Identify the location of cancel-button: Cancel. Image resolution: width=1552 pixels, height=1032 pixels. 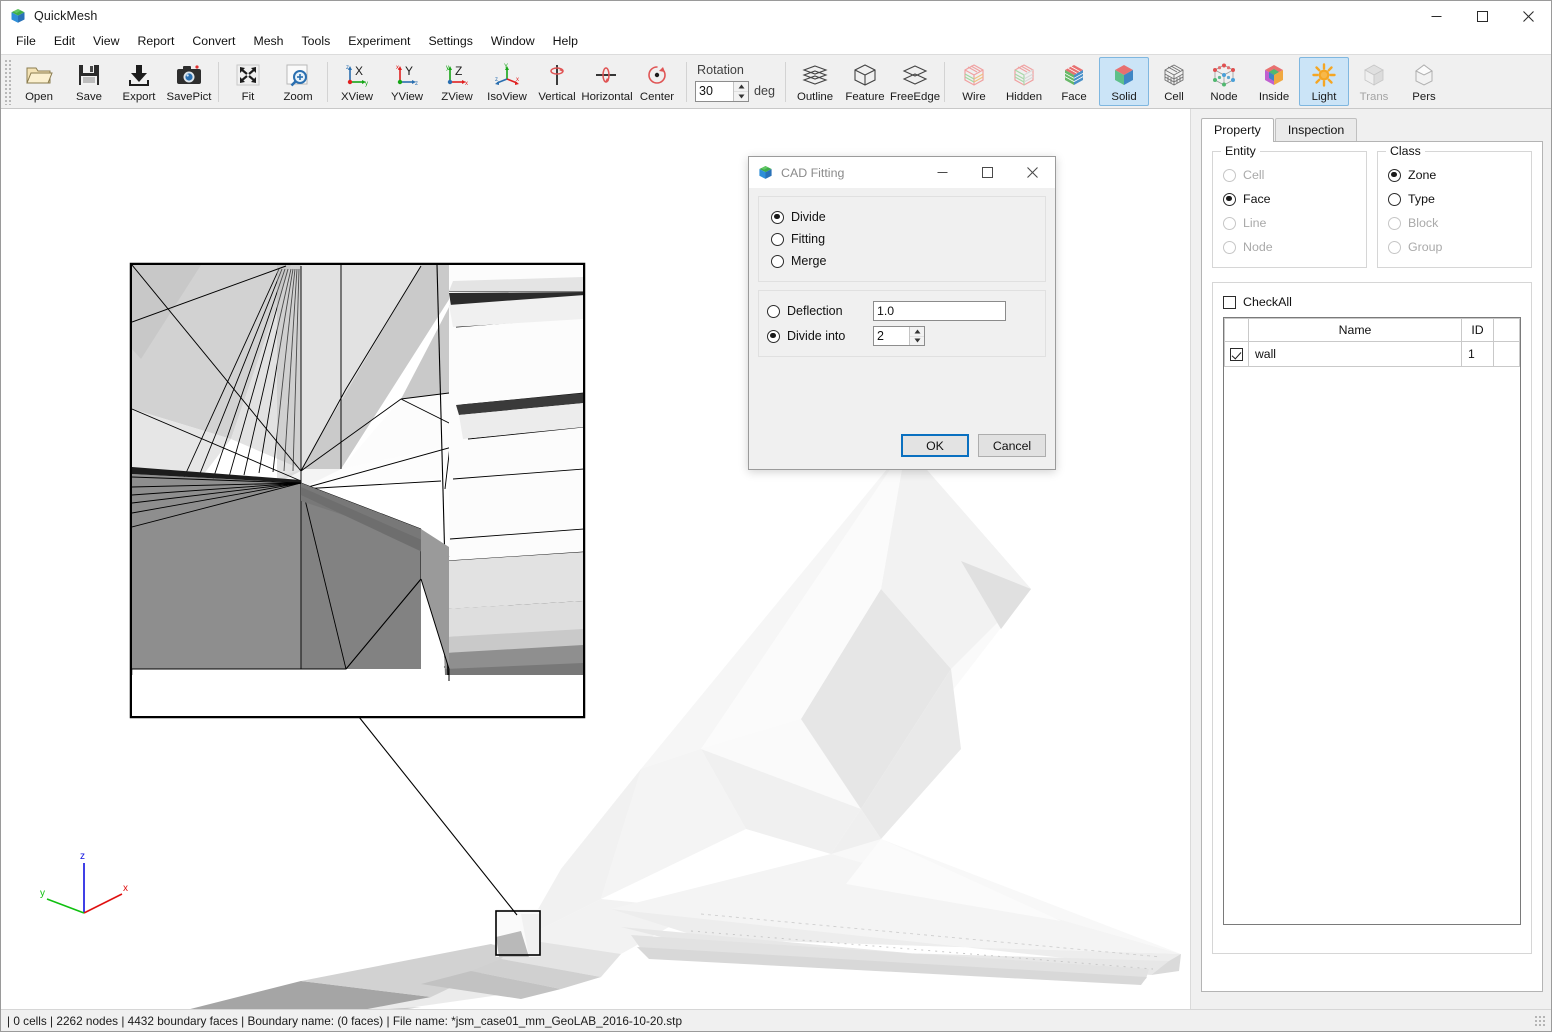
(1012, 445).